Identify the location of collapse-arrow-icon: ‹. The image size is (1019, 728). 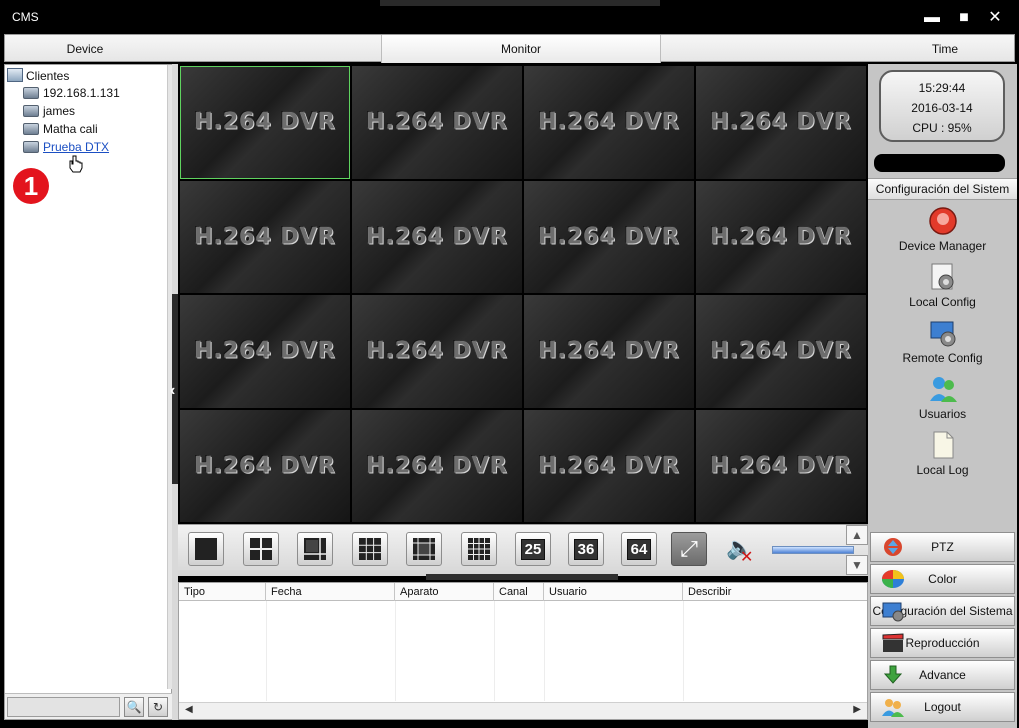
(172, 391).